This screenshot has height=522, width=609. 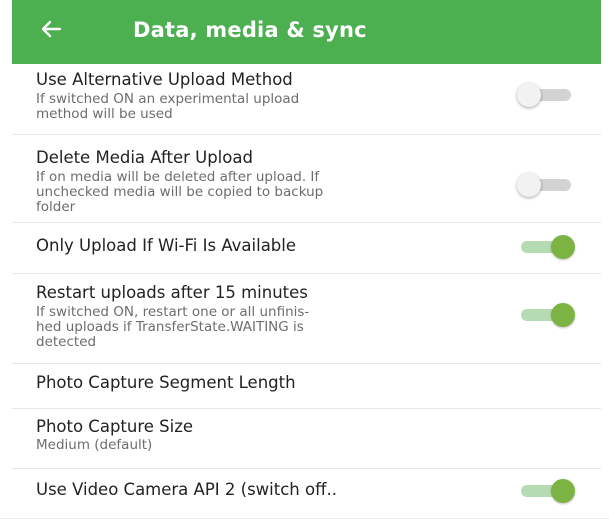 I want to click on setting-title: Use Video Camera API 2 (switch off.., so click(x=186, y=489).